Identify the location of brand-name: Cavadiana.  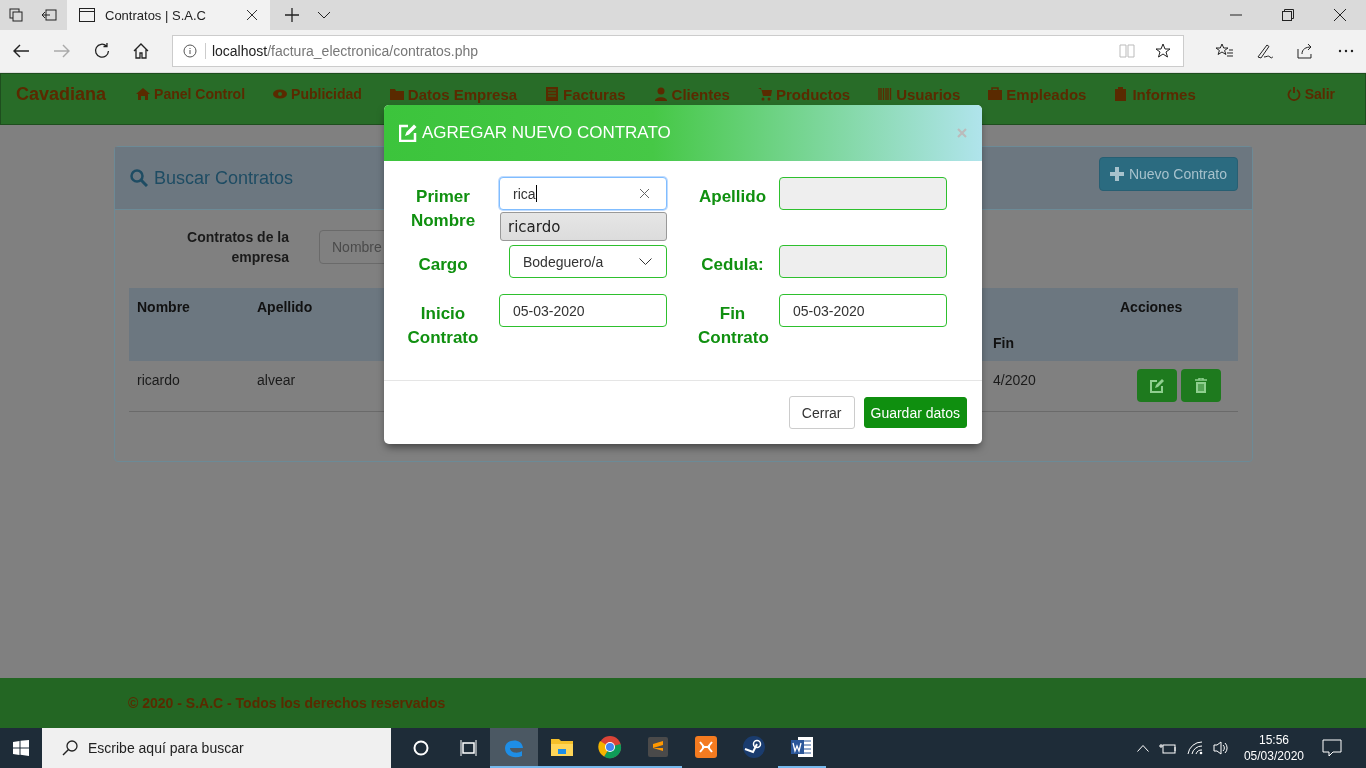
(61, 94).